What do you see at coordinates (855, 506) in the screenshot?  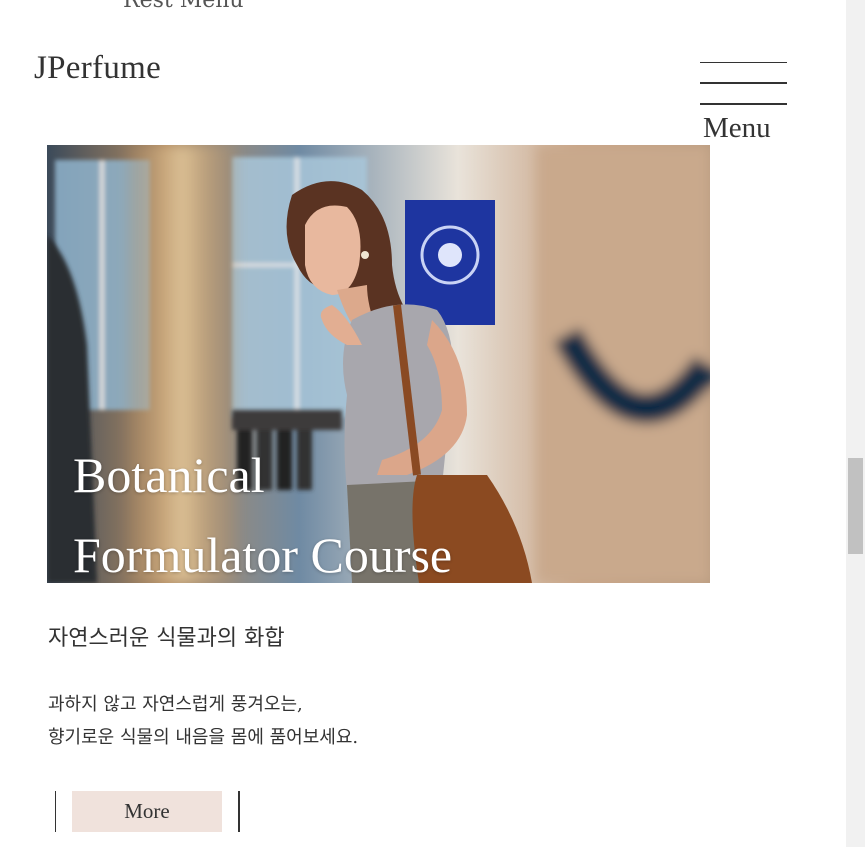 I see `scrollbar-thumb` at bounding box center [855, 506].